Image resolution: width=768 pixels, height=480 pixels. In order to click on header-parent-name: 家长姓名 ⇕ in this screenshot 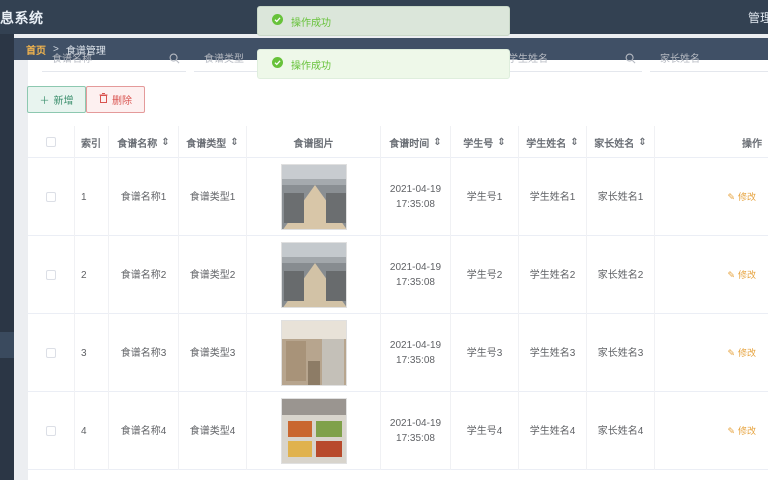, I will do `click(620, 142)`.